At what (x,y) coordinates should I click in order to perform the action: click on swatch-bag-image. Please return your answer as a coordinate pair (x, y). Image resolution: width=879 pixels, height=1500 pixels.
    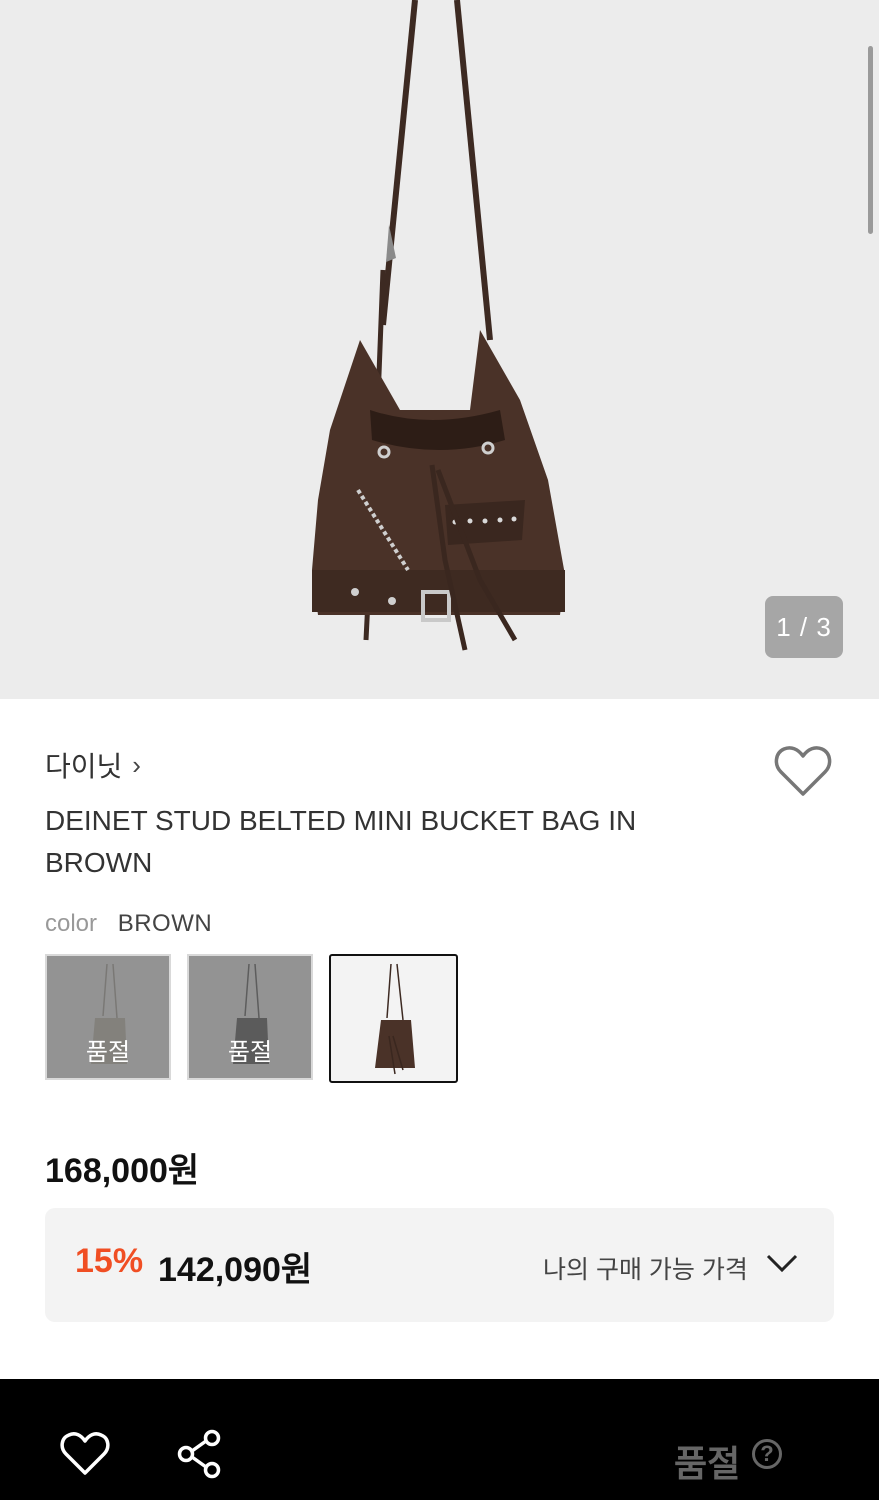
    Looking at the image, I should click on (395, 1019).